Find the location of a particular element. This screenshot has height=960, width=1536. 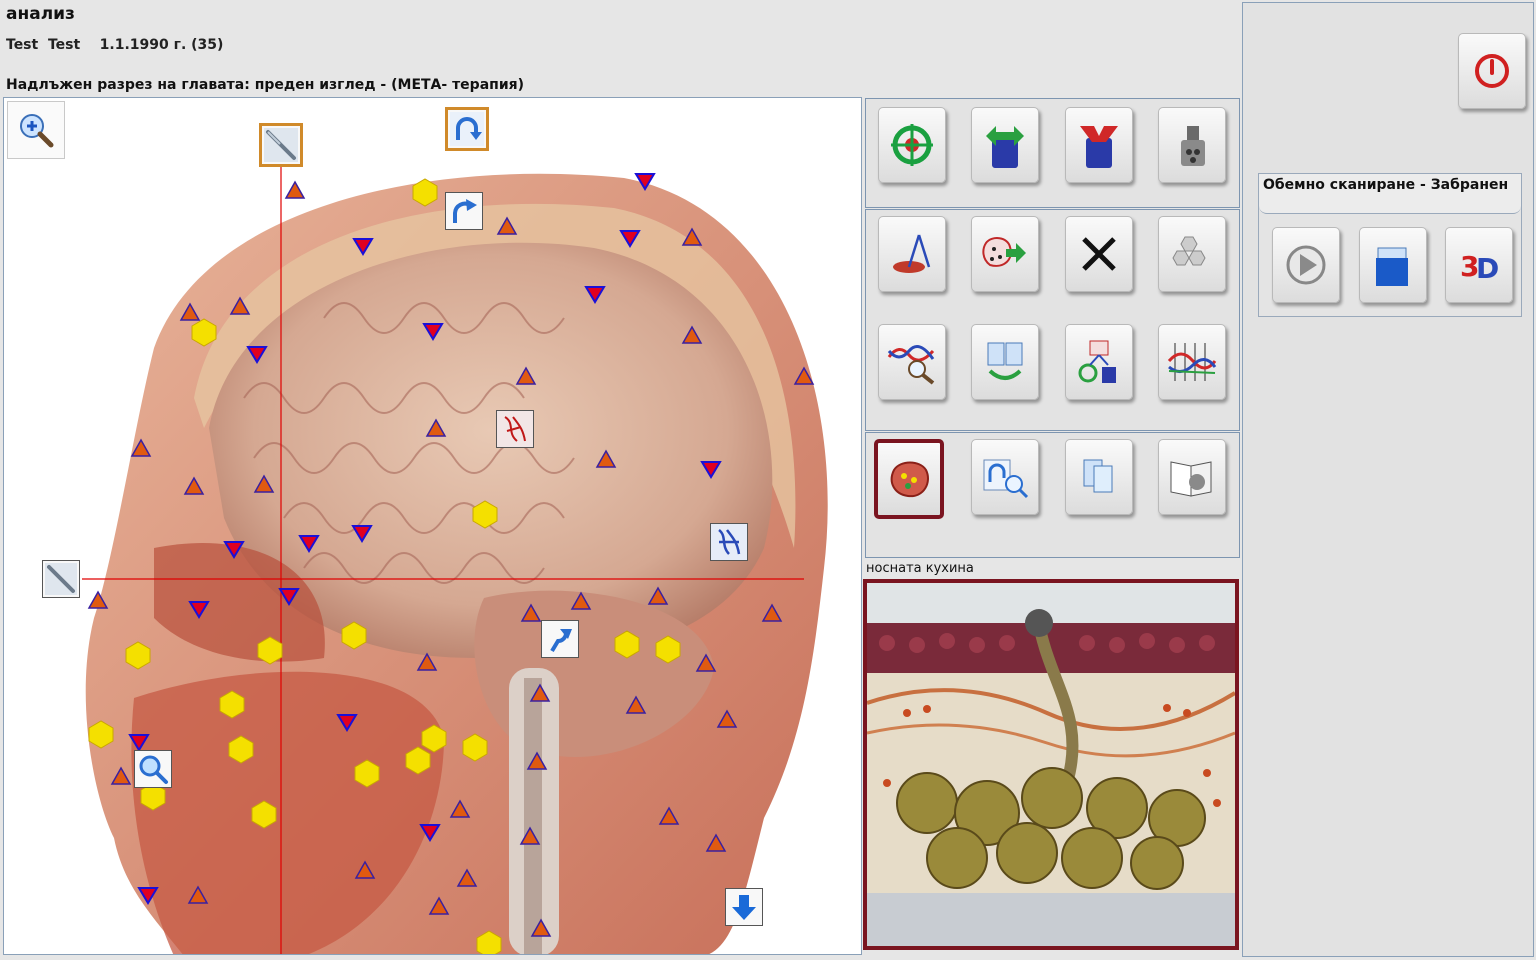

rotate-icon is located at coordinates (467, 129).